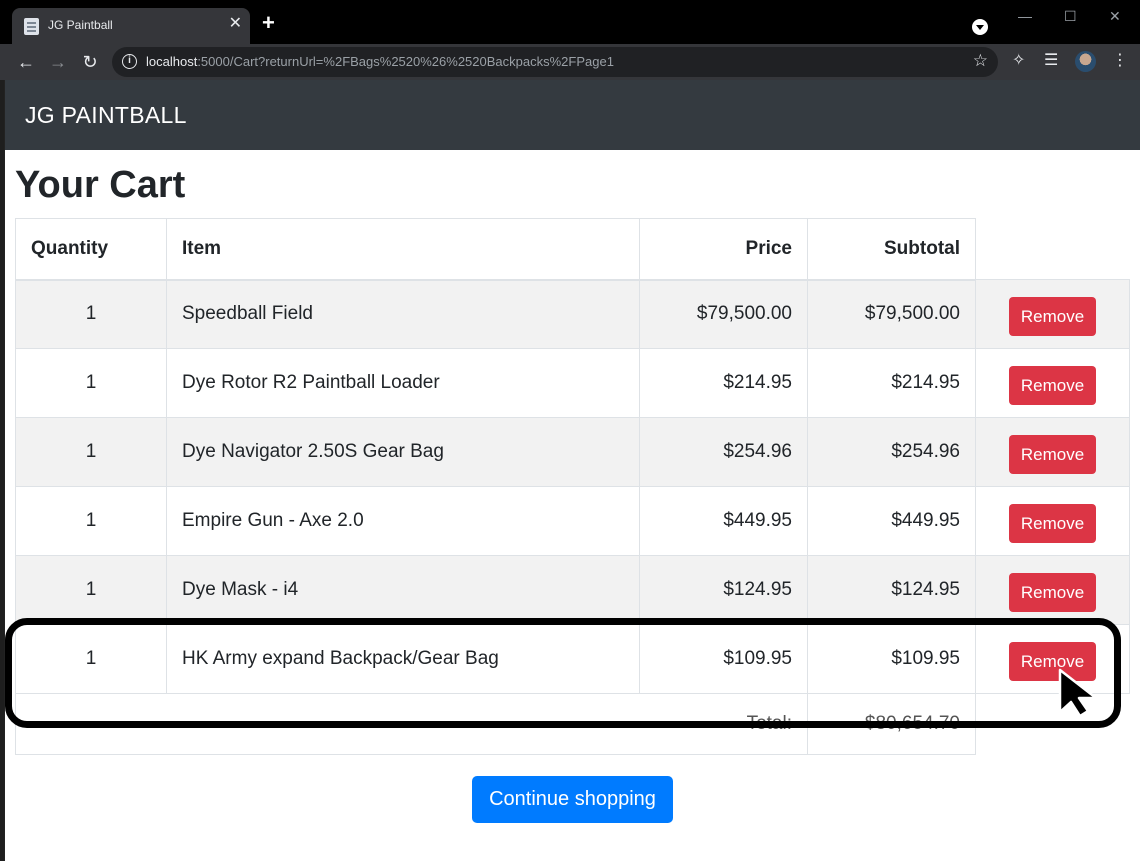 The image size is (1140, 861). I want to click on continue-shopping-button: Continue shopping, so click(572, 799).